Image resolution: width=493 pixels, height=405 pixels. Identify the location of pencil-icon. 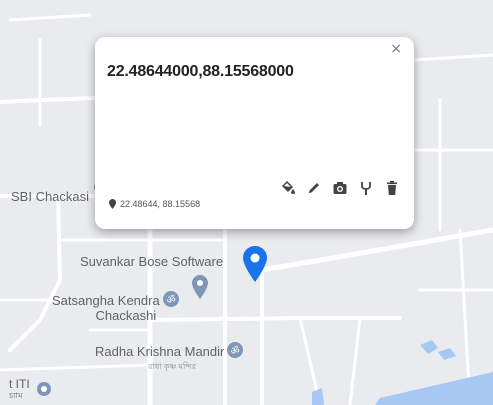
(314, 188).